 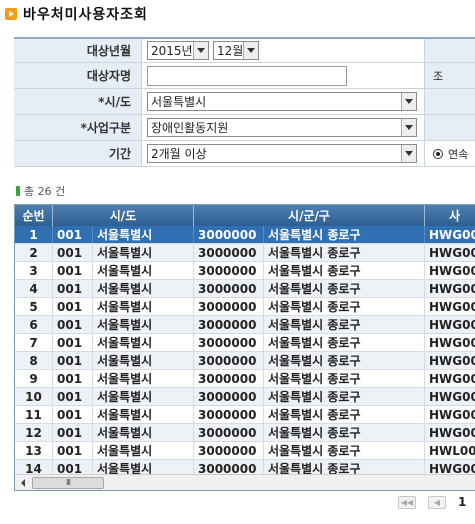 I want to click on table-row: 9001서울특별시3000000서울특별시 종로구HWG001, so click(x=245, y=379).